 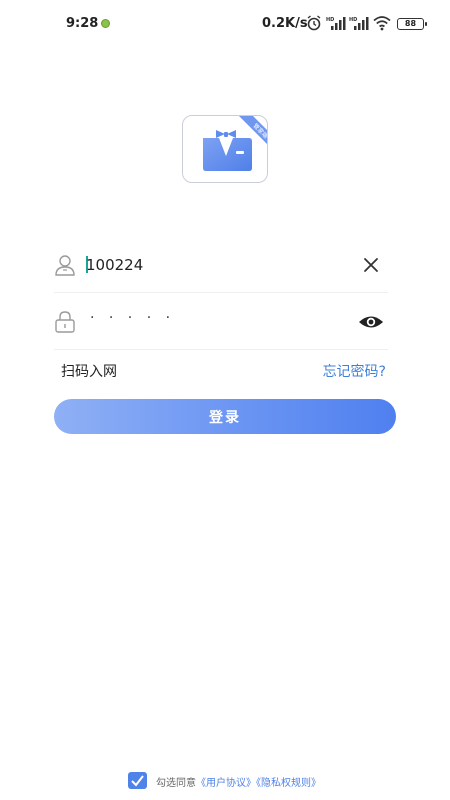 I want to click on forgot-password-link: 忘记密码?, so click(x=354, y=371).